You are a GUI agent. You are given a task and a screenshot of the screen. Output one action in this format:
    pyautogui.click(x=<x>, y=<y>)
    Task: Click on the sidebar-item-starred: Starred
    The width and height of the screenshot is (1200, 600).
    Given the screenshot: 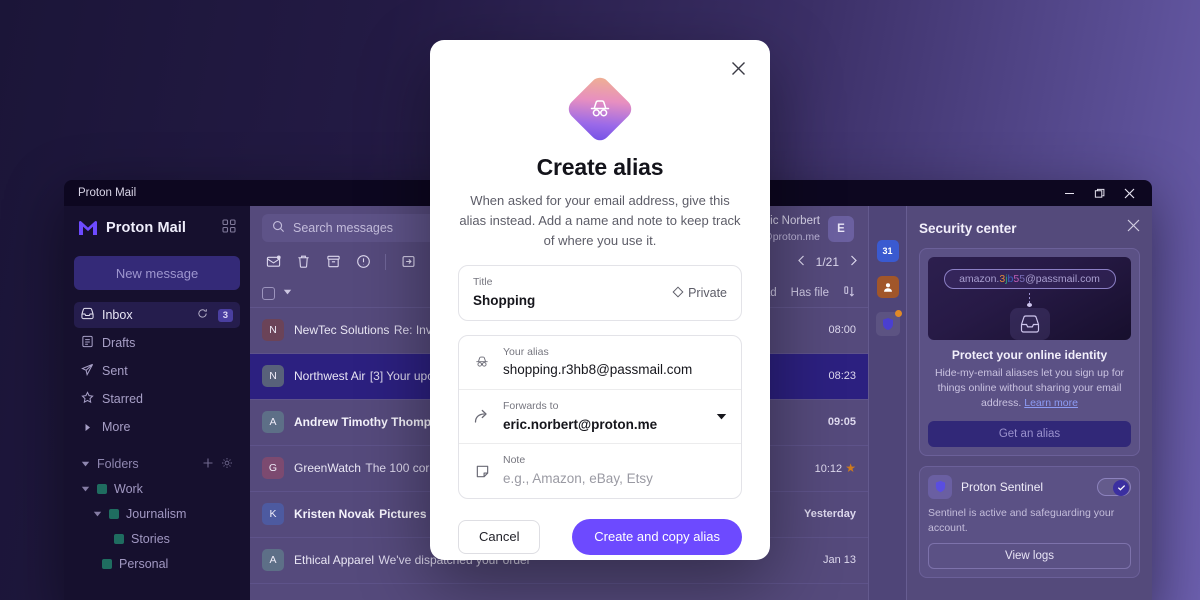 What is the action you would take?
    pyautogui.click(x=157, y=399)
    